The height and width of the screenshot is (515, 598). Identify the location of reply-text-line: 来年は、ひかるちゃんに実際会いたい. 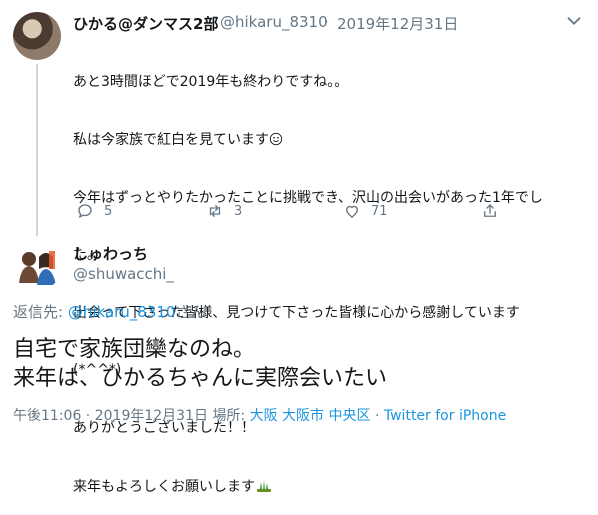
(200, 378).